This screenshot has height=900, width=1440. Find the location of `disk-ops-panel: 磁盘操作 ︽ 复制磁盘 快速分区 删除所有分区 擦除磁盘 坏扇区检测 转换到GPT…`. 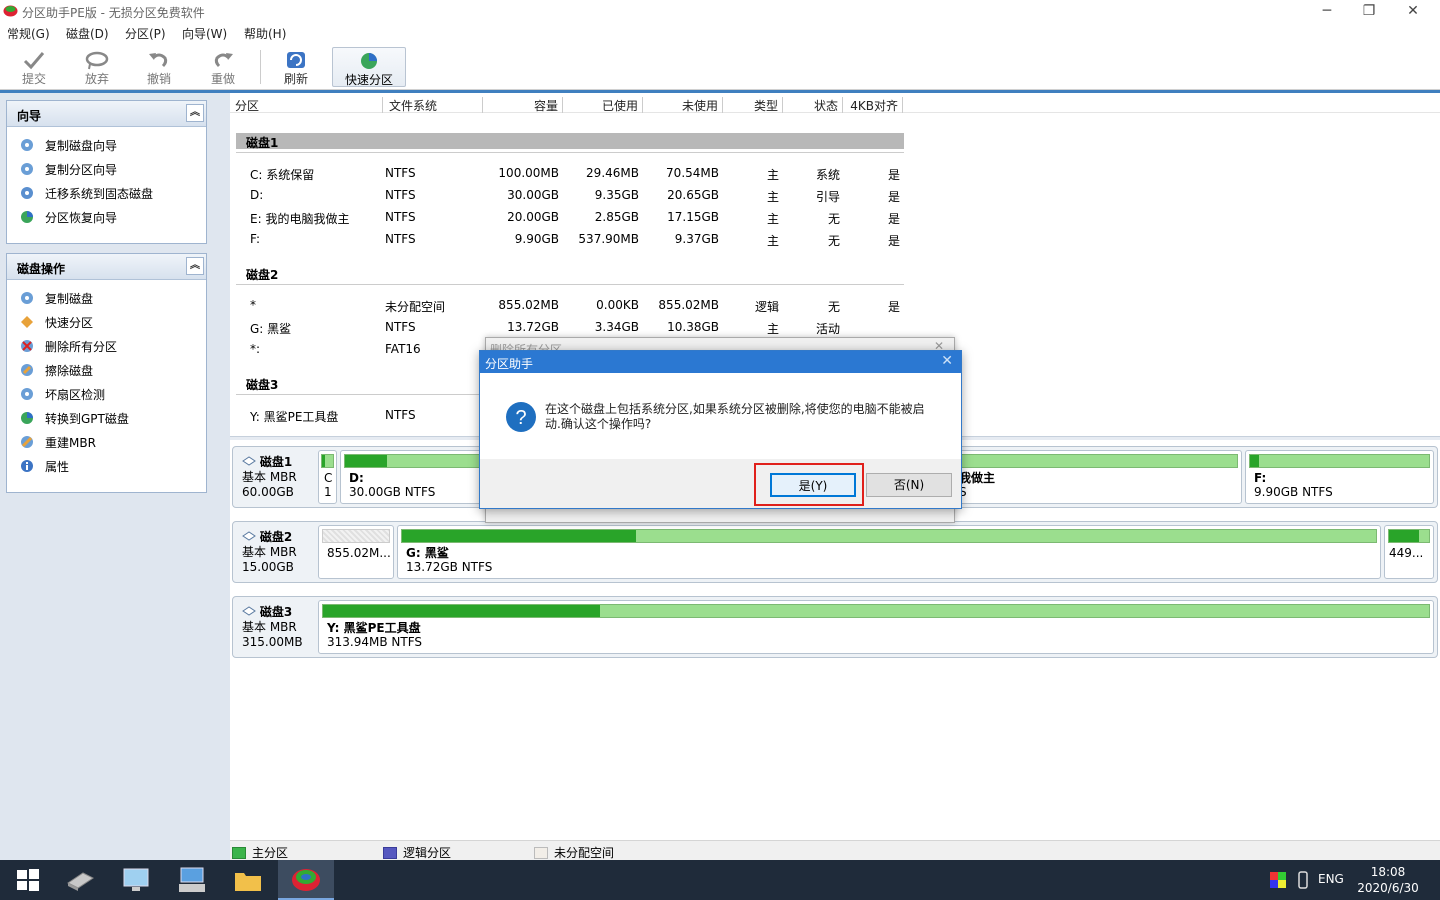

disk-ops-panel: 磁盘操作 ︽ 复制磁盘 快速分区 删除所有分区 擦除磁盘 坏扇区检测 转换到GPT… is located at coordinates (106, 373).